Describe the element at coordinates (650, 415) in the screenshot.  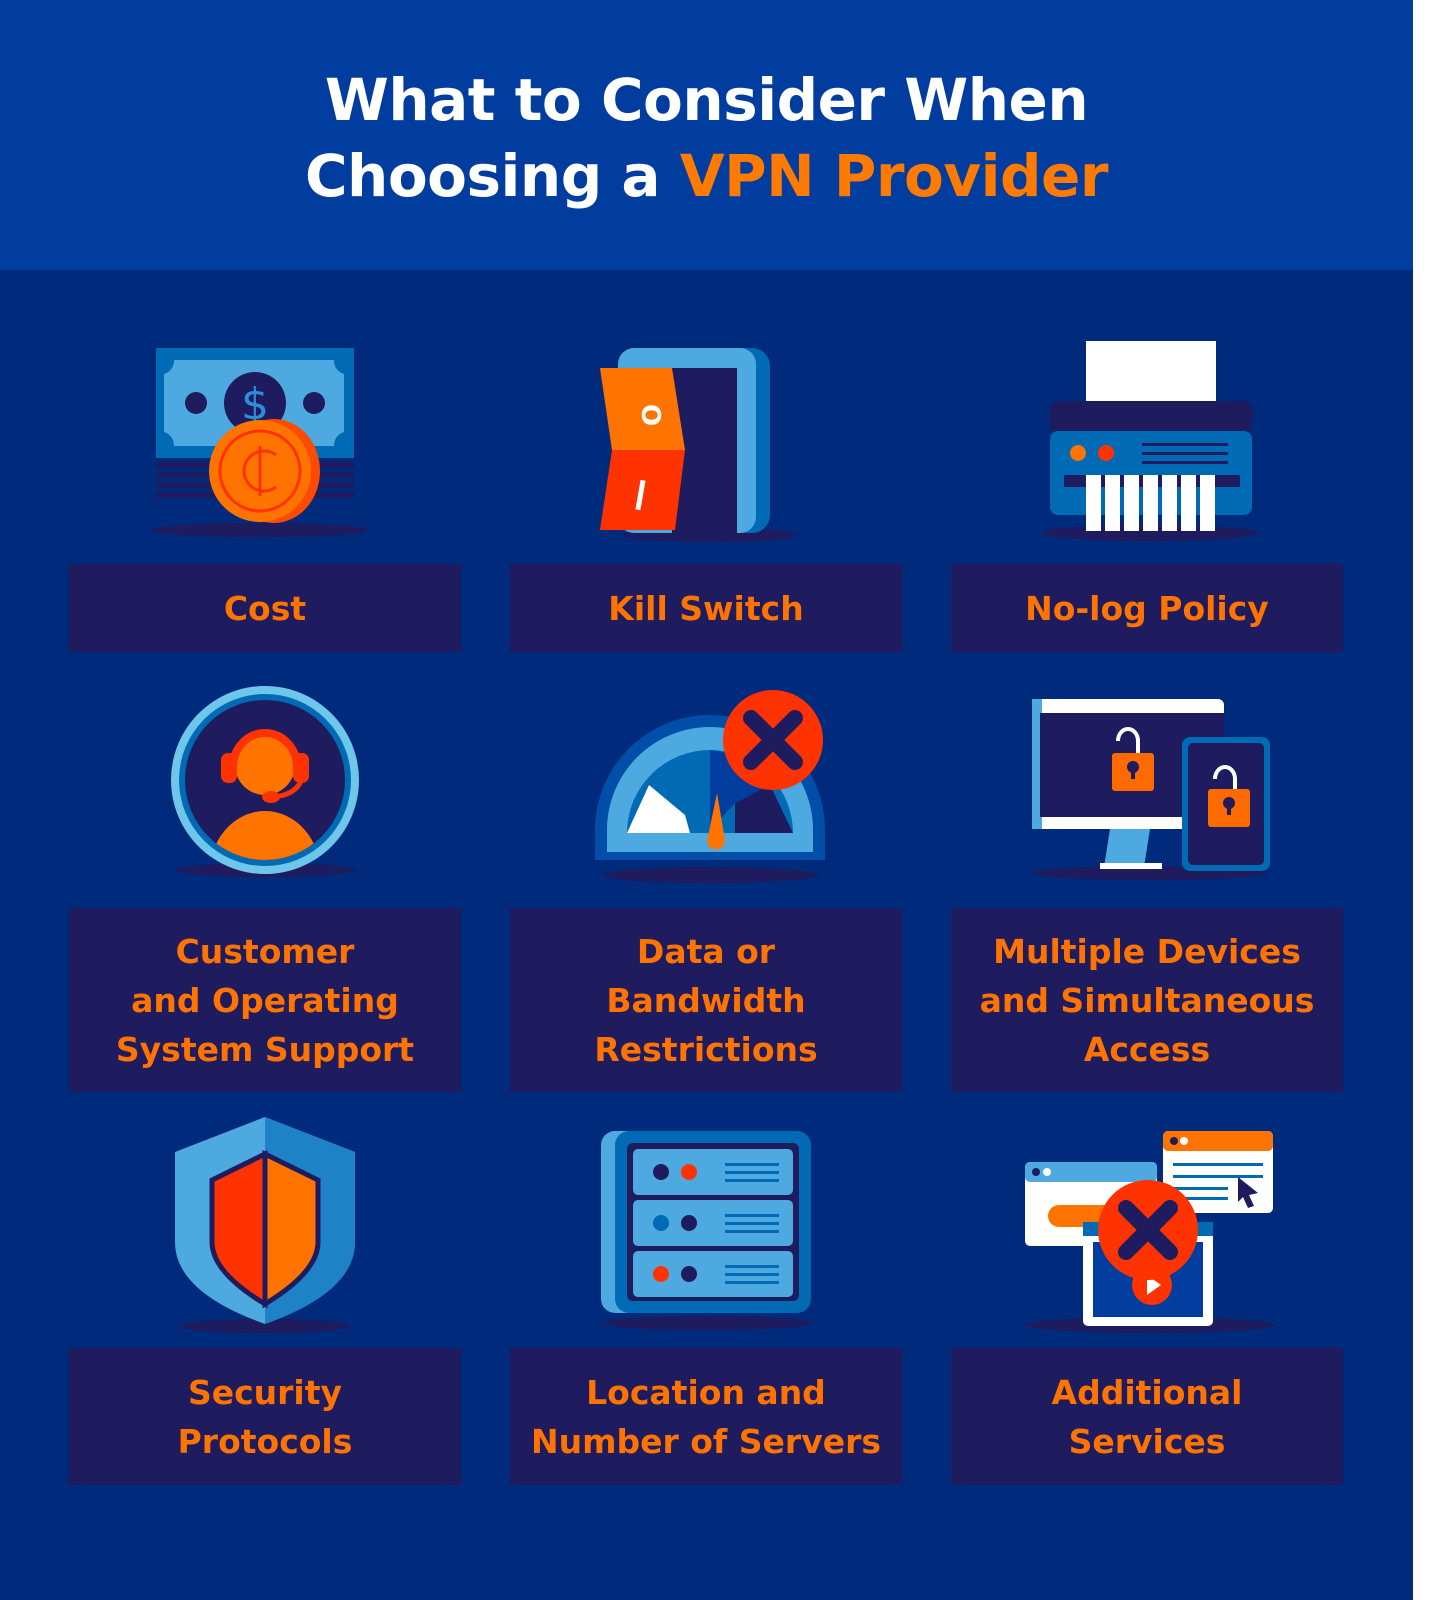
I see `switch-off-mark: O` at that location.